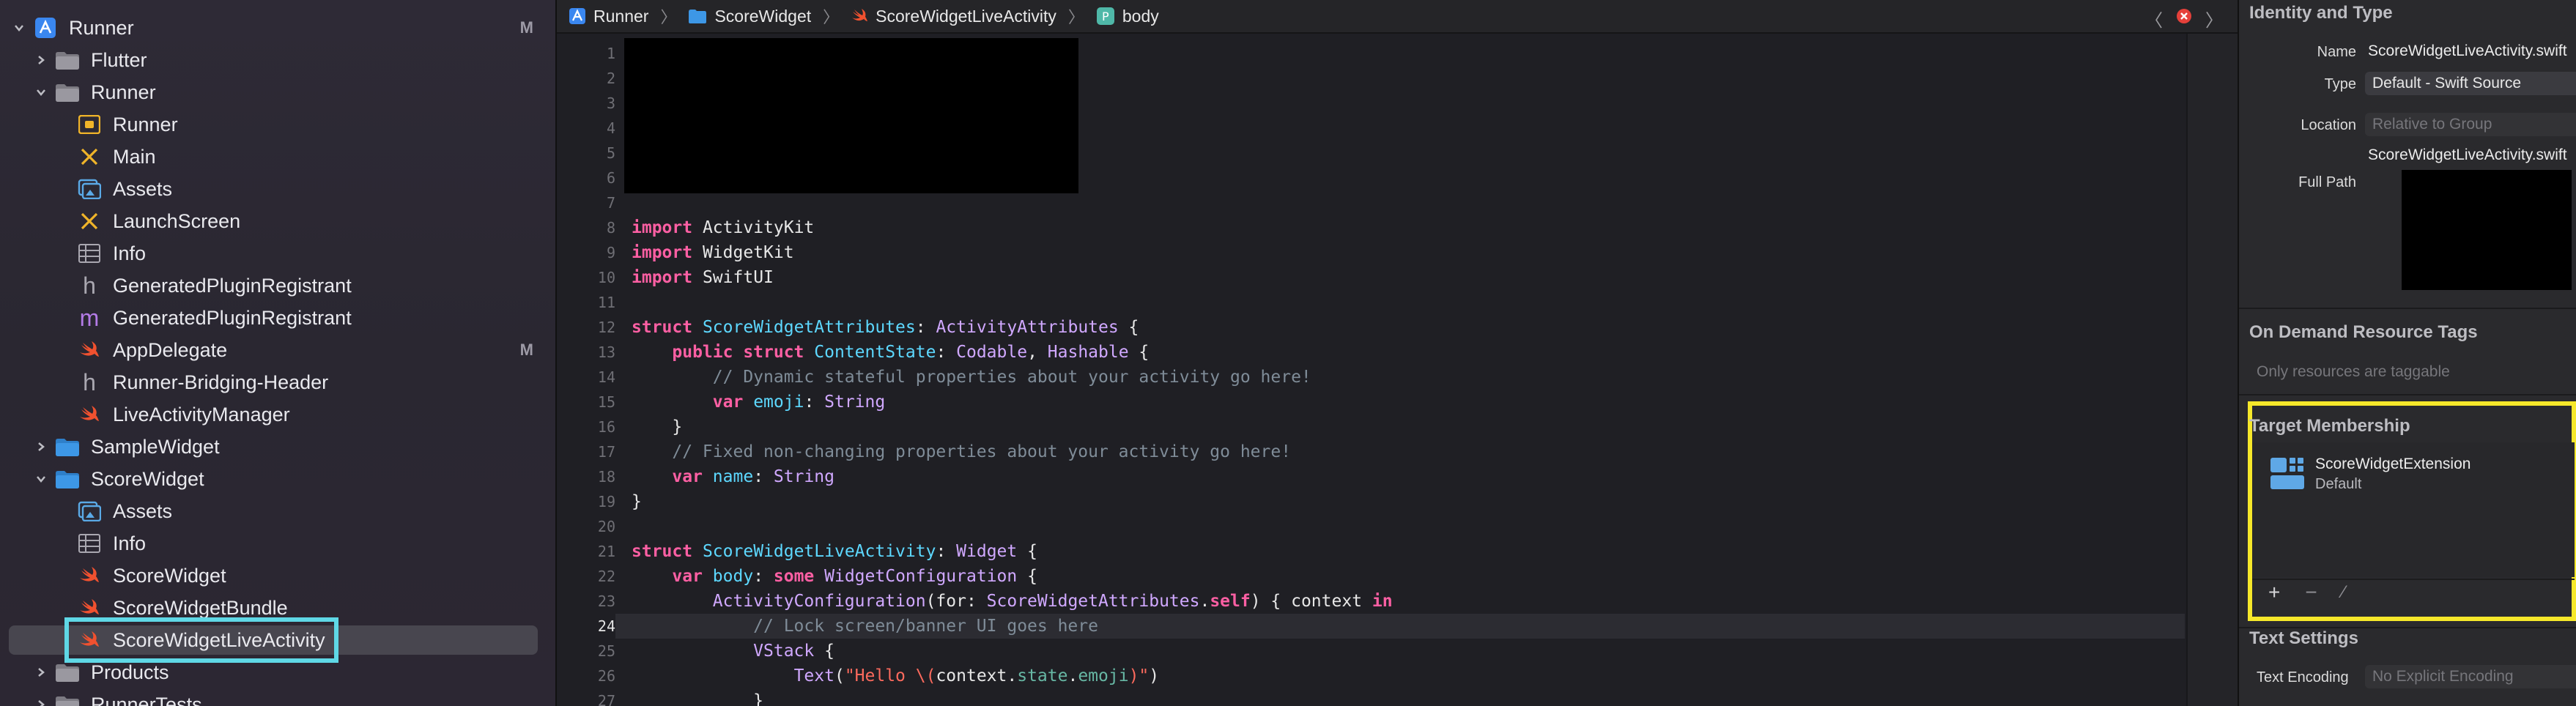 The height and width of the screenshot is (706, 2576). What do you see at coordinates (277, 221) in the screenshot?
I see `nav-item-launchscreen: LaunchScreen` at bounding box center [277, 221].